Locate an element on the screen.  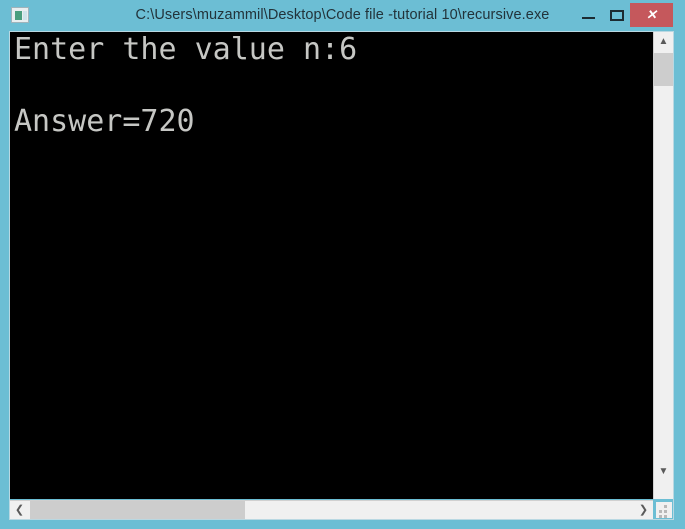
close-button: ✕ is located at coordinates (651, 15).